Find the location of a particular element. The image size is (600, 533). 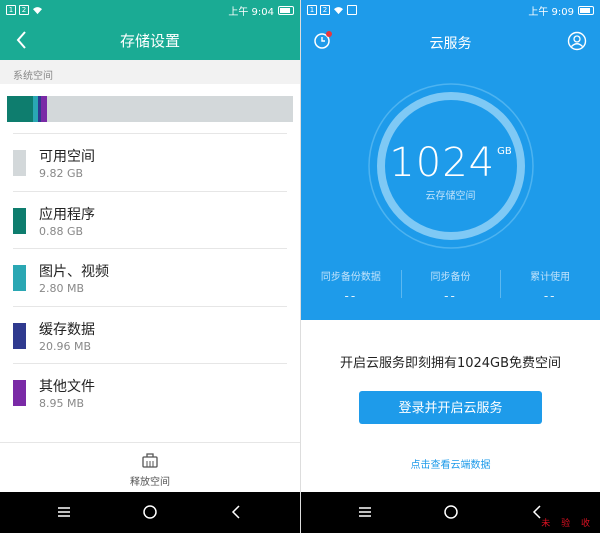

section-label: 系统空间 is located at coordinates (33, 76).